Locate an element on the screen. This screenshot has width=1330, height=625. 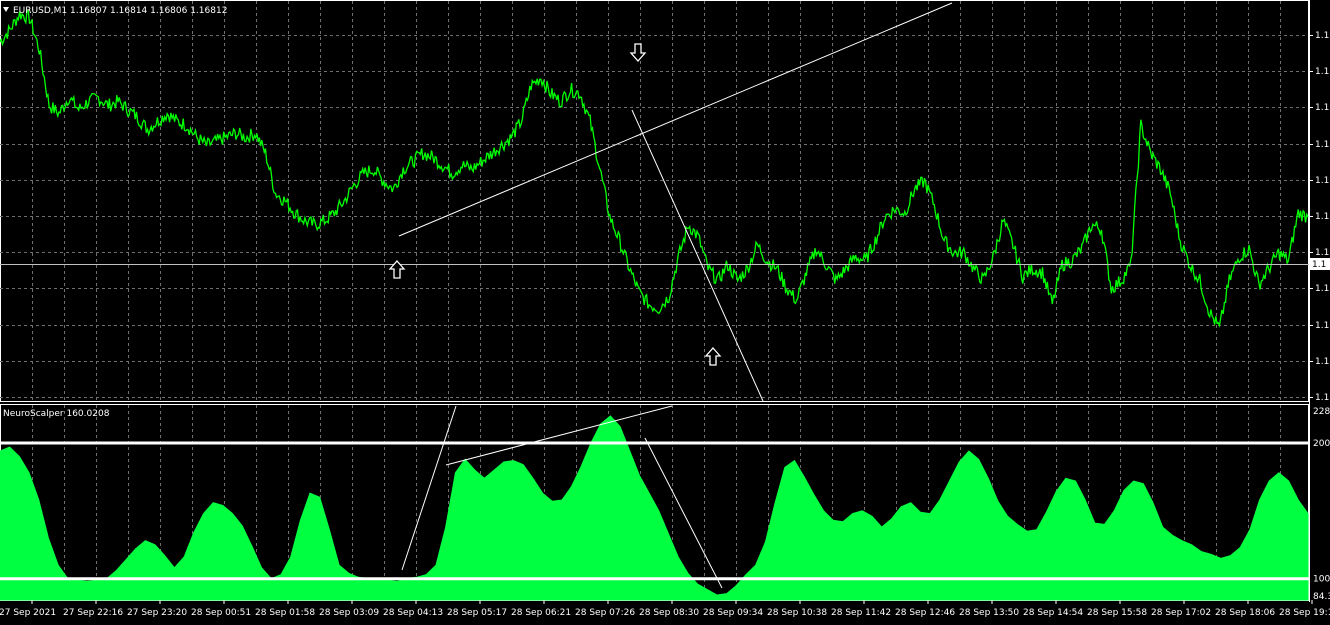
time-tick-label: 28 Sep 14:54 is located at coordinates (1053, 613).